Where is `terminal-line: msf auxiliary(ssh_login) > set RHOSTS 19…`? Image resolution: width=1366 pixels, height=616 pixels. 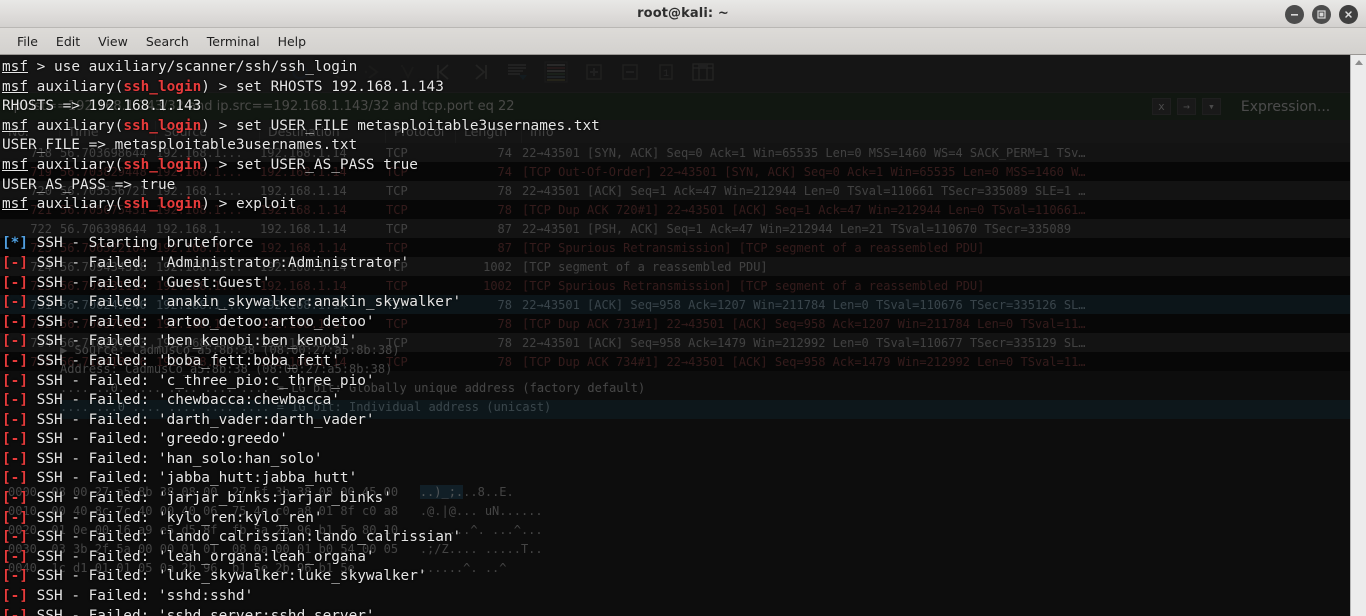 terminal-line: msf auxiliary(ssh_login) > set RHOSTS 19… is located at coordinates (676, 88).